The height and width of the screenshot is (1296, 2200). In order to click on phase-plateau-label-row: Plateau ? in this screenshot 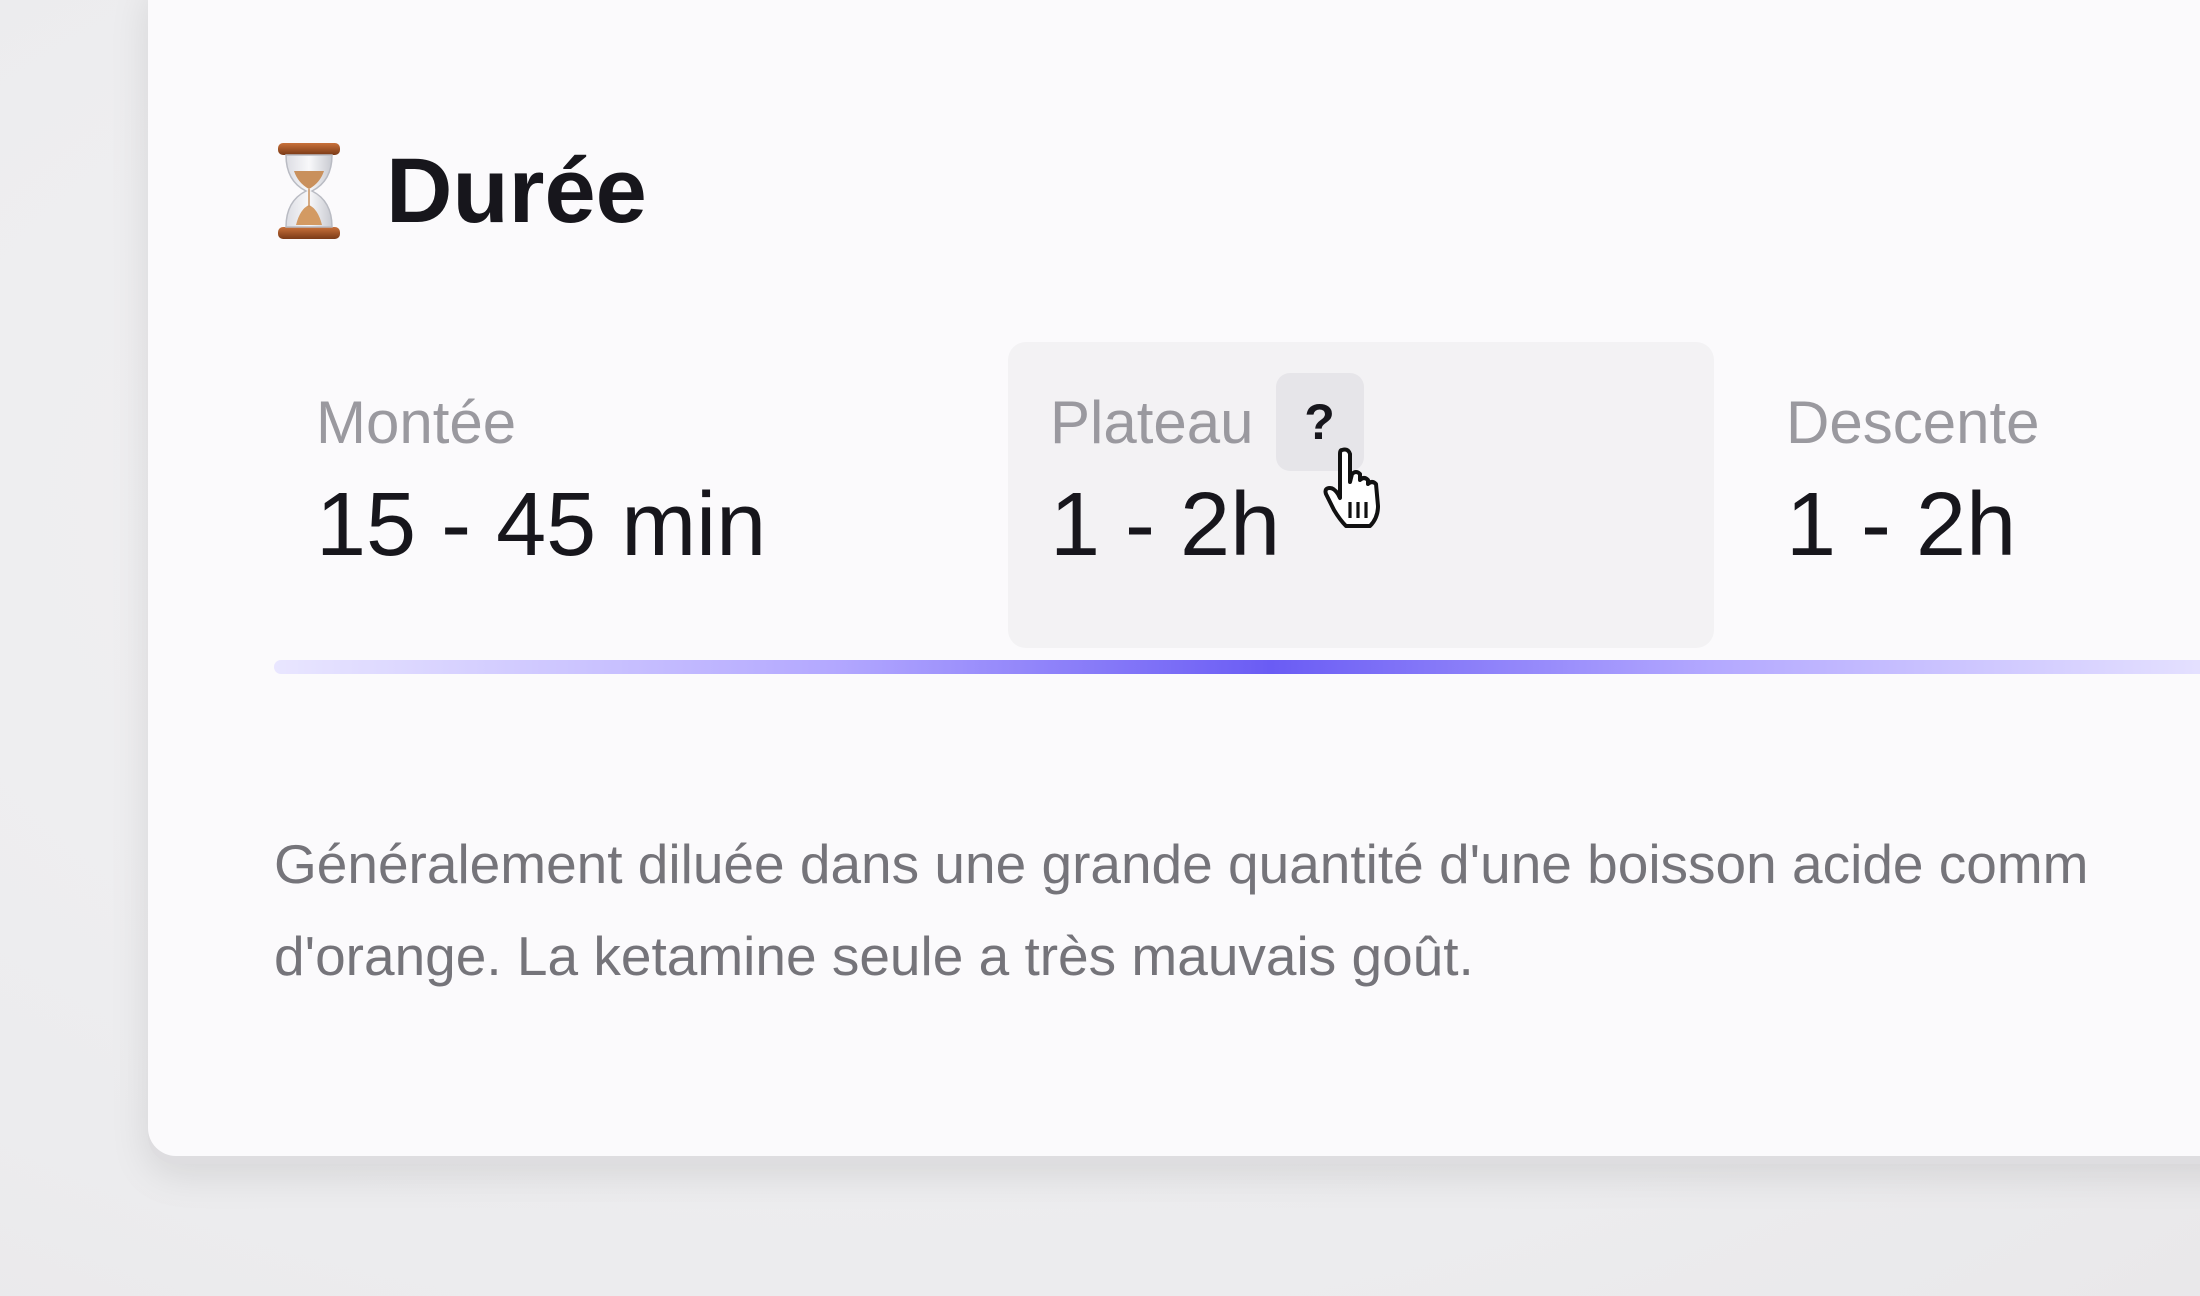, I will do `click(1207, 422)`.